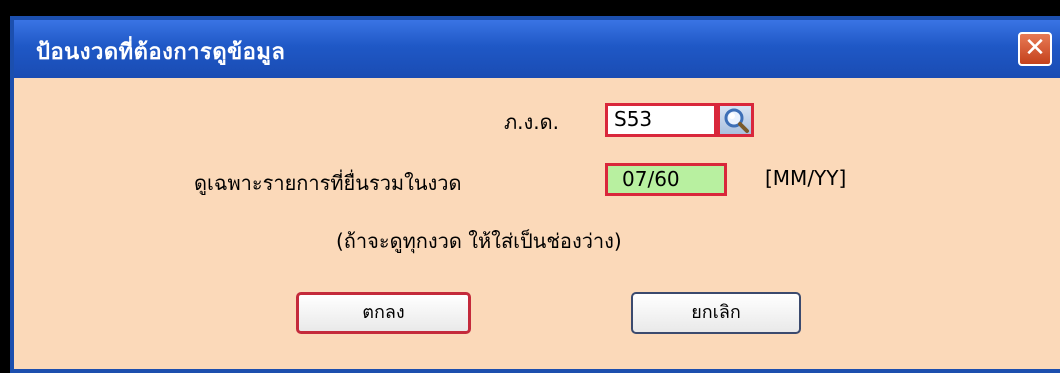  Describe the element at coordinates (479, 241) in the screenshot. I see `blank-period-hint: (ถ้าจะดูทุกงวด ให้ใส่เป็นช่องว่าง)` at that location.